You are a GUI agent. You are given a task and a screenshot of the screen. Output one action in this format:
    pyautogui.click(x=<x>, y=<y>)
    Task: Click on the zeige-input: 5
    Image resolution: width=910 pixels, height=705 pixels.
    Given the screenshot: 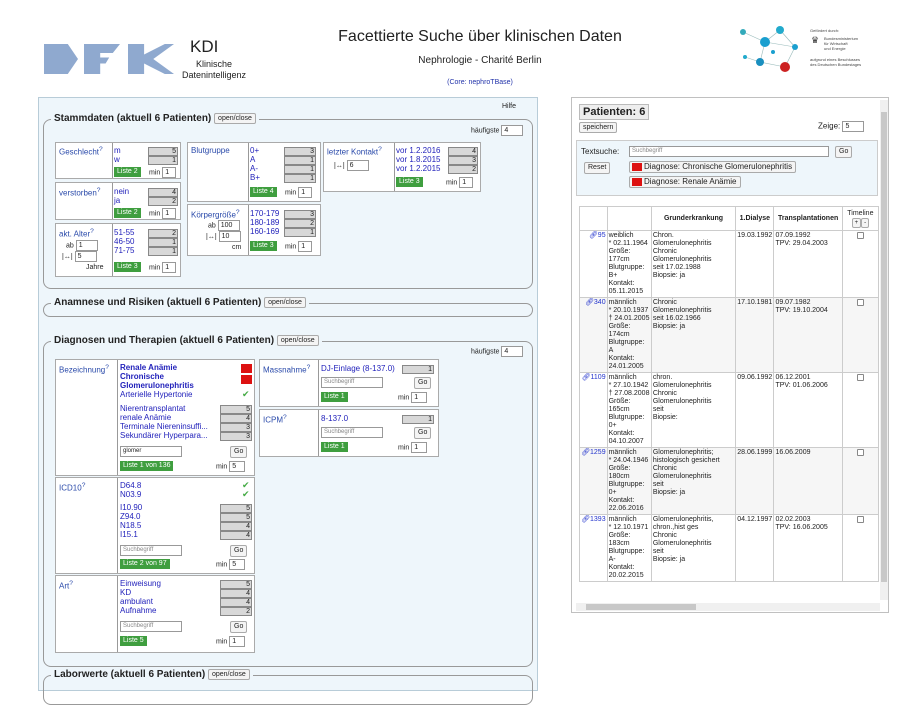 What is the action you would take?
    pyautogui.click(x=853, y=126)
    